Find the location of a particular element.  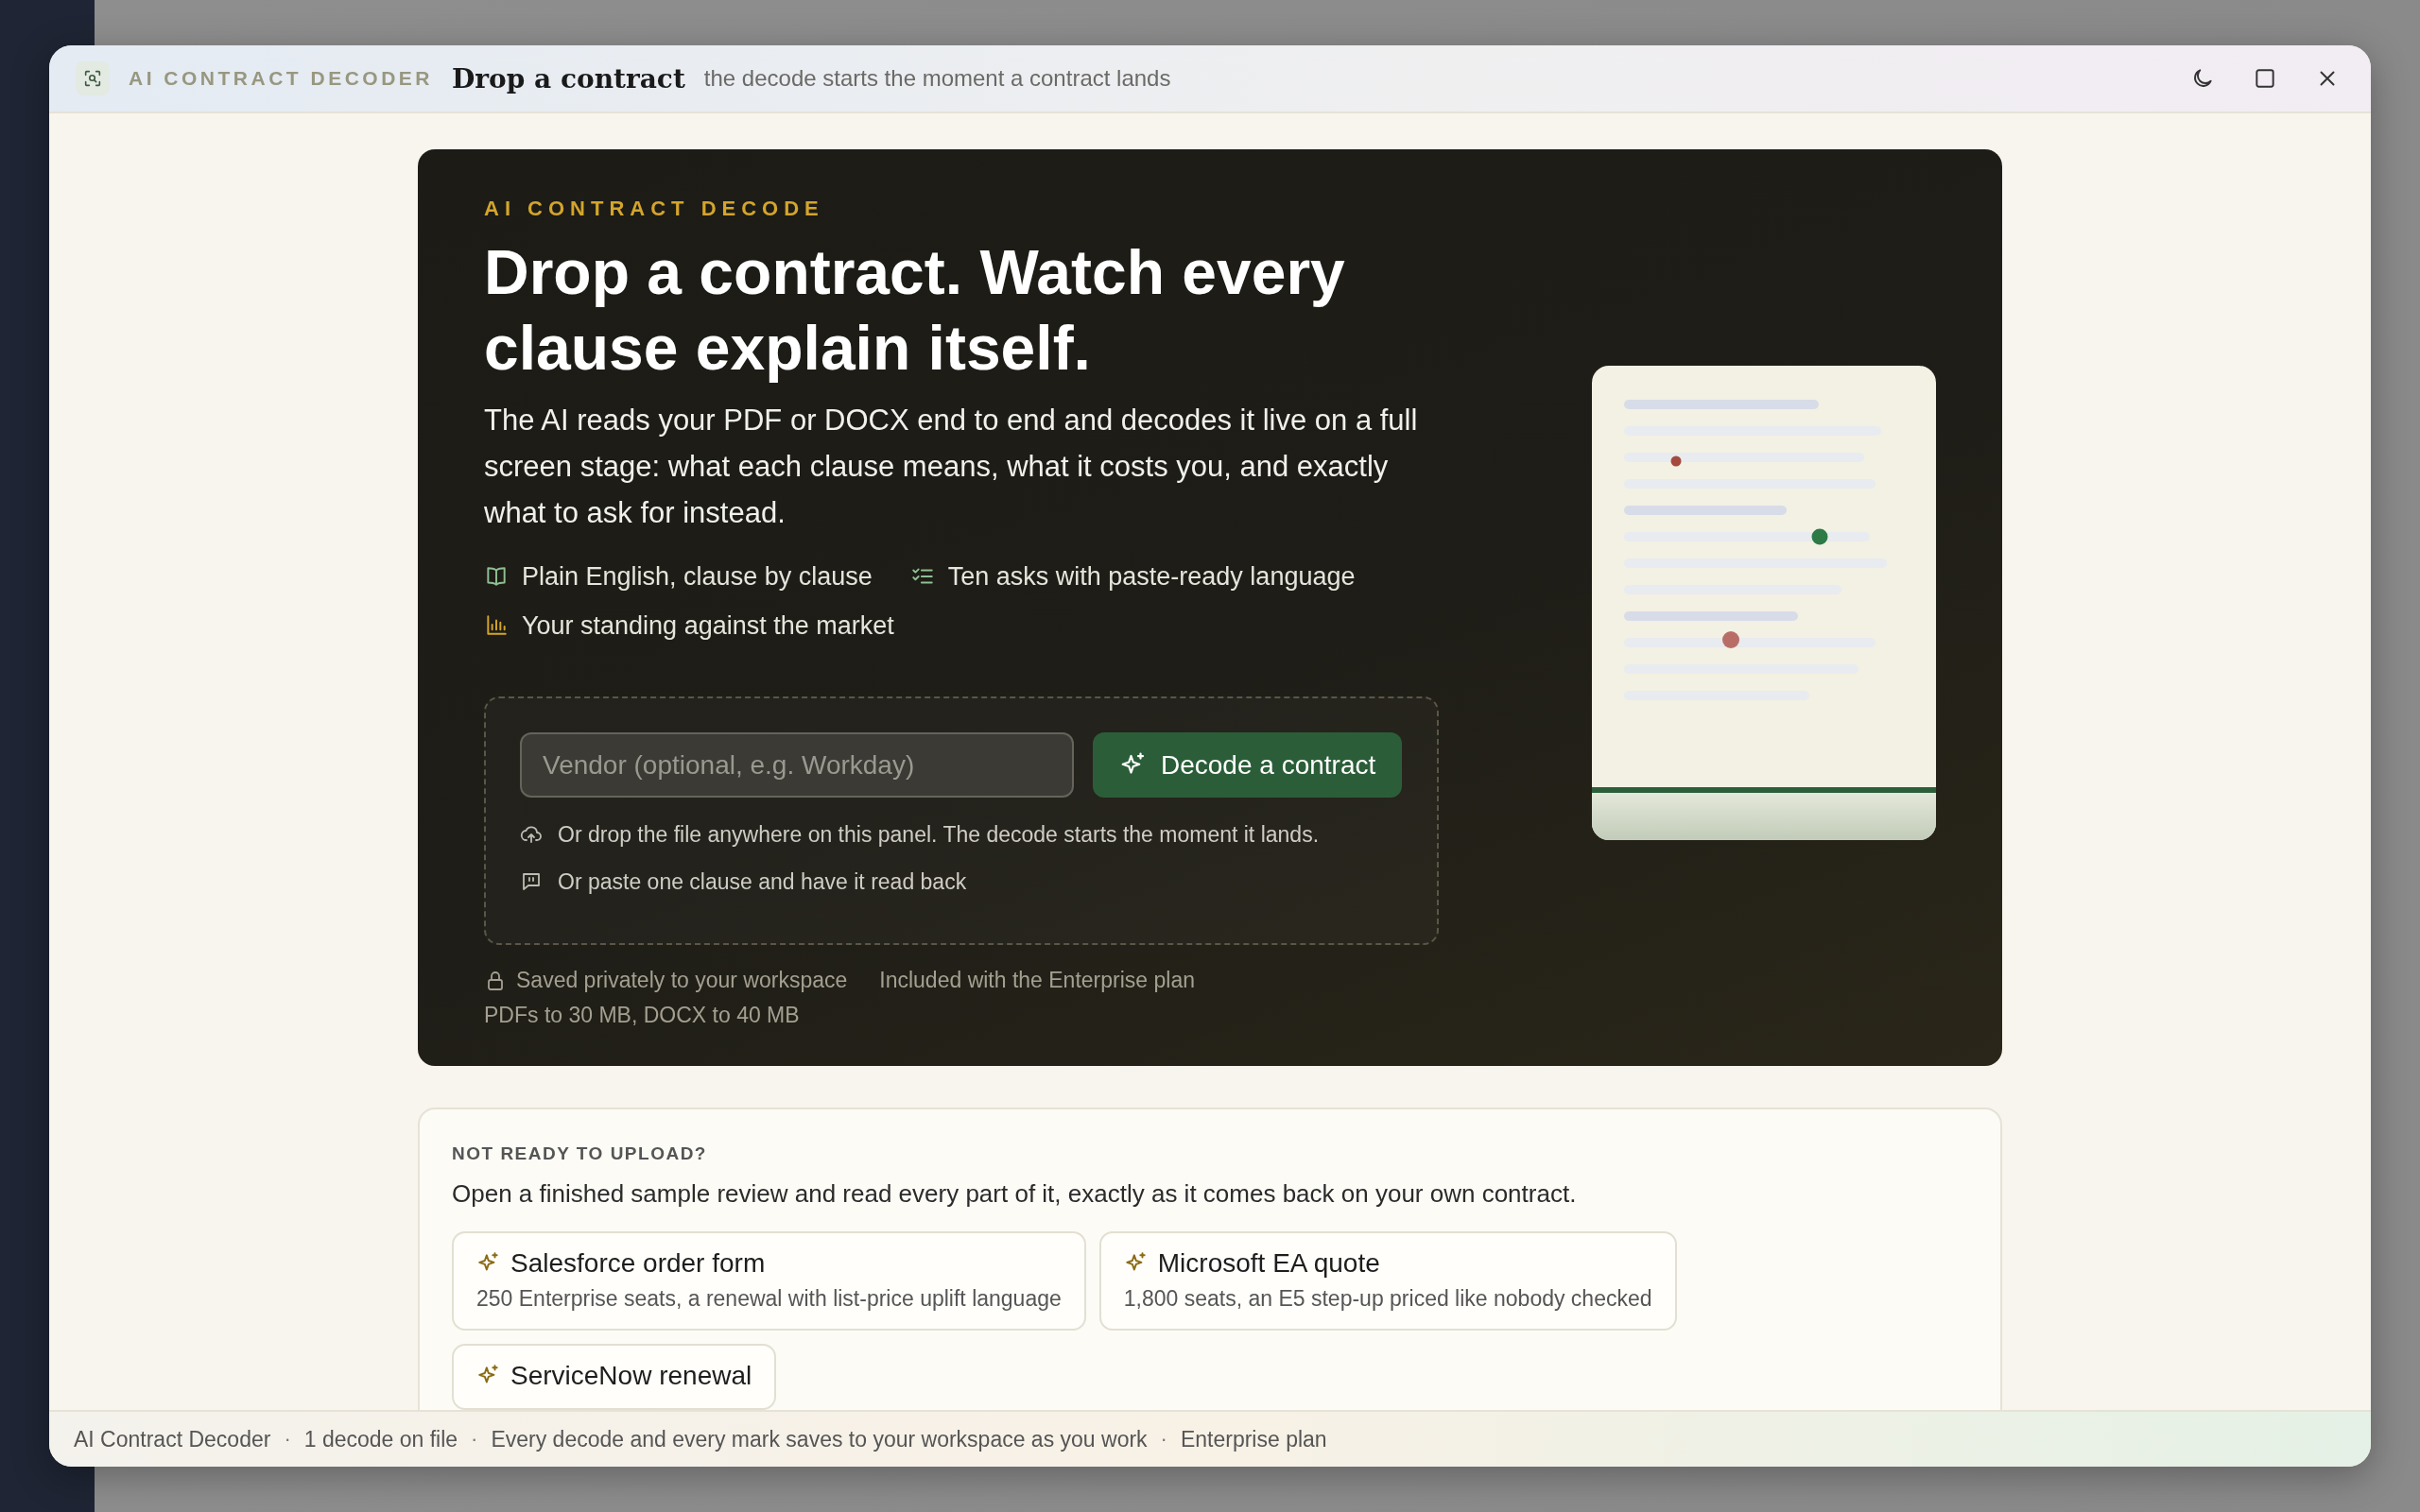

status-text: Enterprise plan is located at coordinates (1253, 1439).